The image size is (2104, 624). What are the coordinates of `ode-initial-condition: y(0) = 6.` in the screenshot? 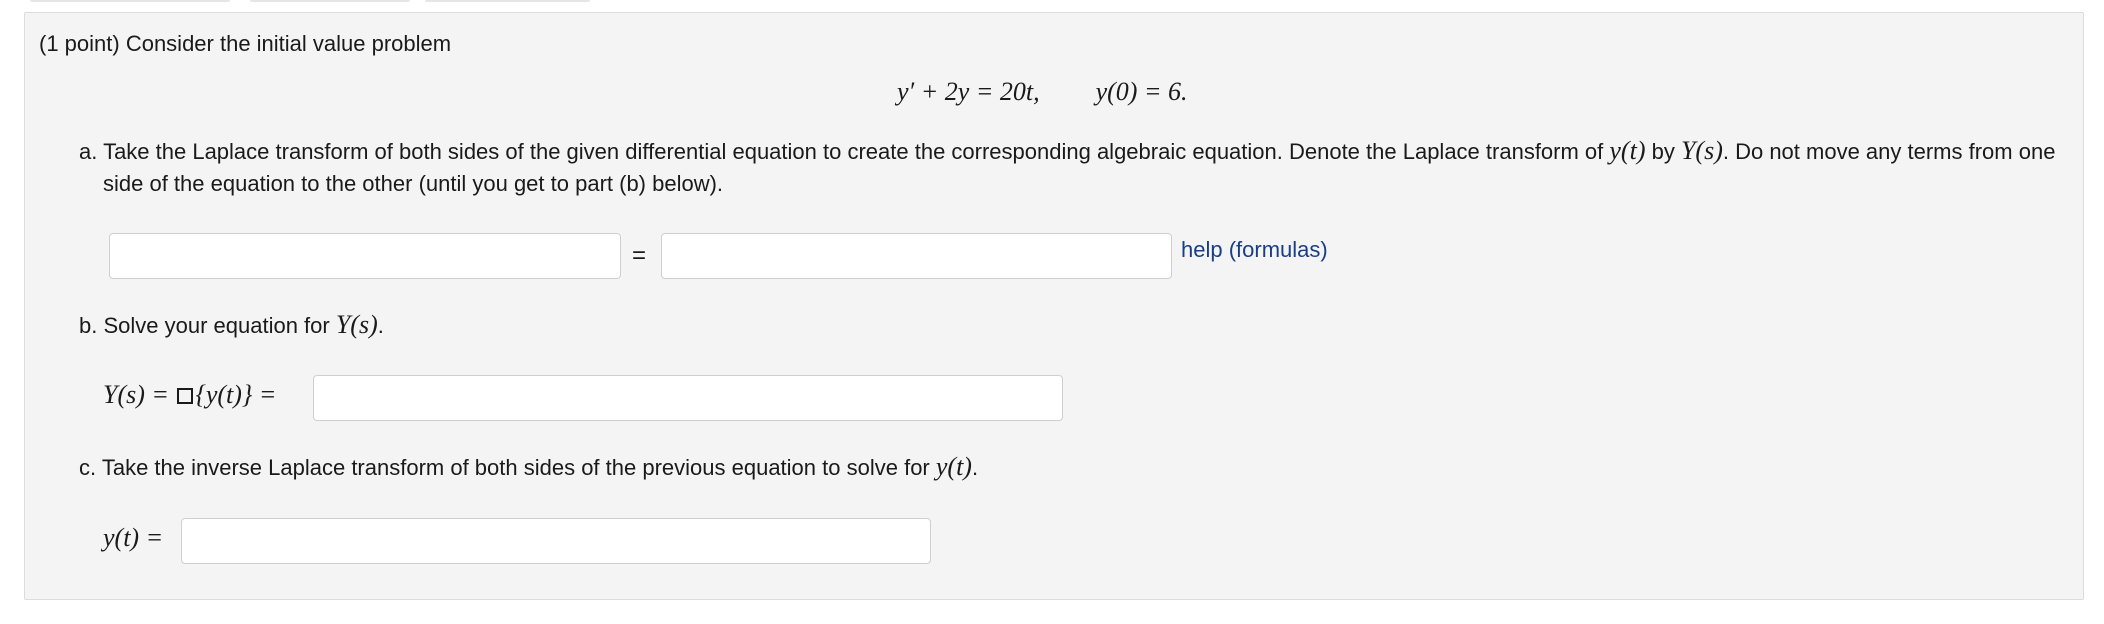 It's located at (1141, 91).